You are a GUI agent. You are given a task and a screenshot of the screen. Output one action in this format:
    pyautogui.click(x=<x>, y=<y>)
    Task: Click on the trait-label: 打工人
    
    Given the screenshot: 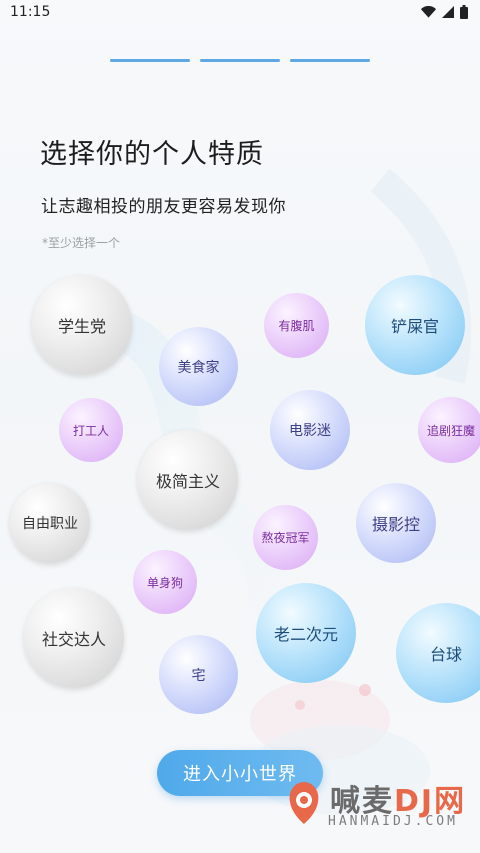 What is the action you would take?
    pyautogui.click(x=90, y=430)
    